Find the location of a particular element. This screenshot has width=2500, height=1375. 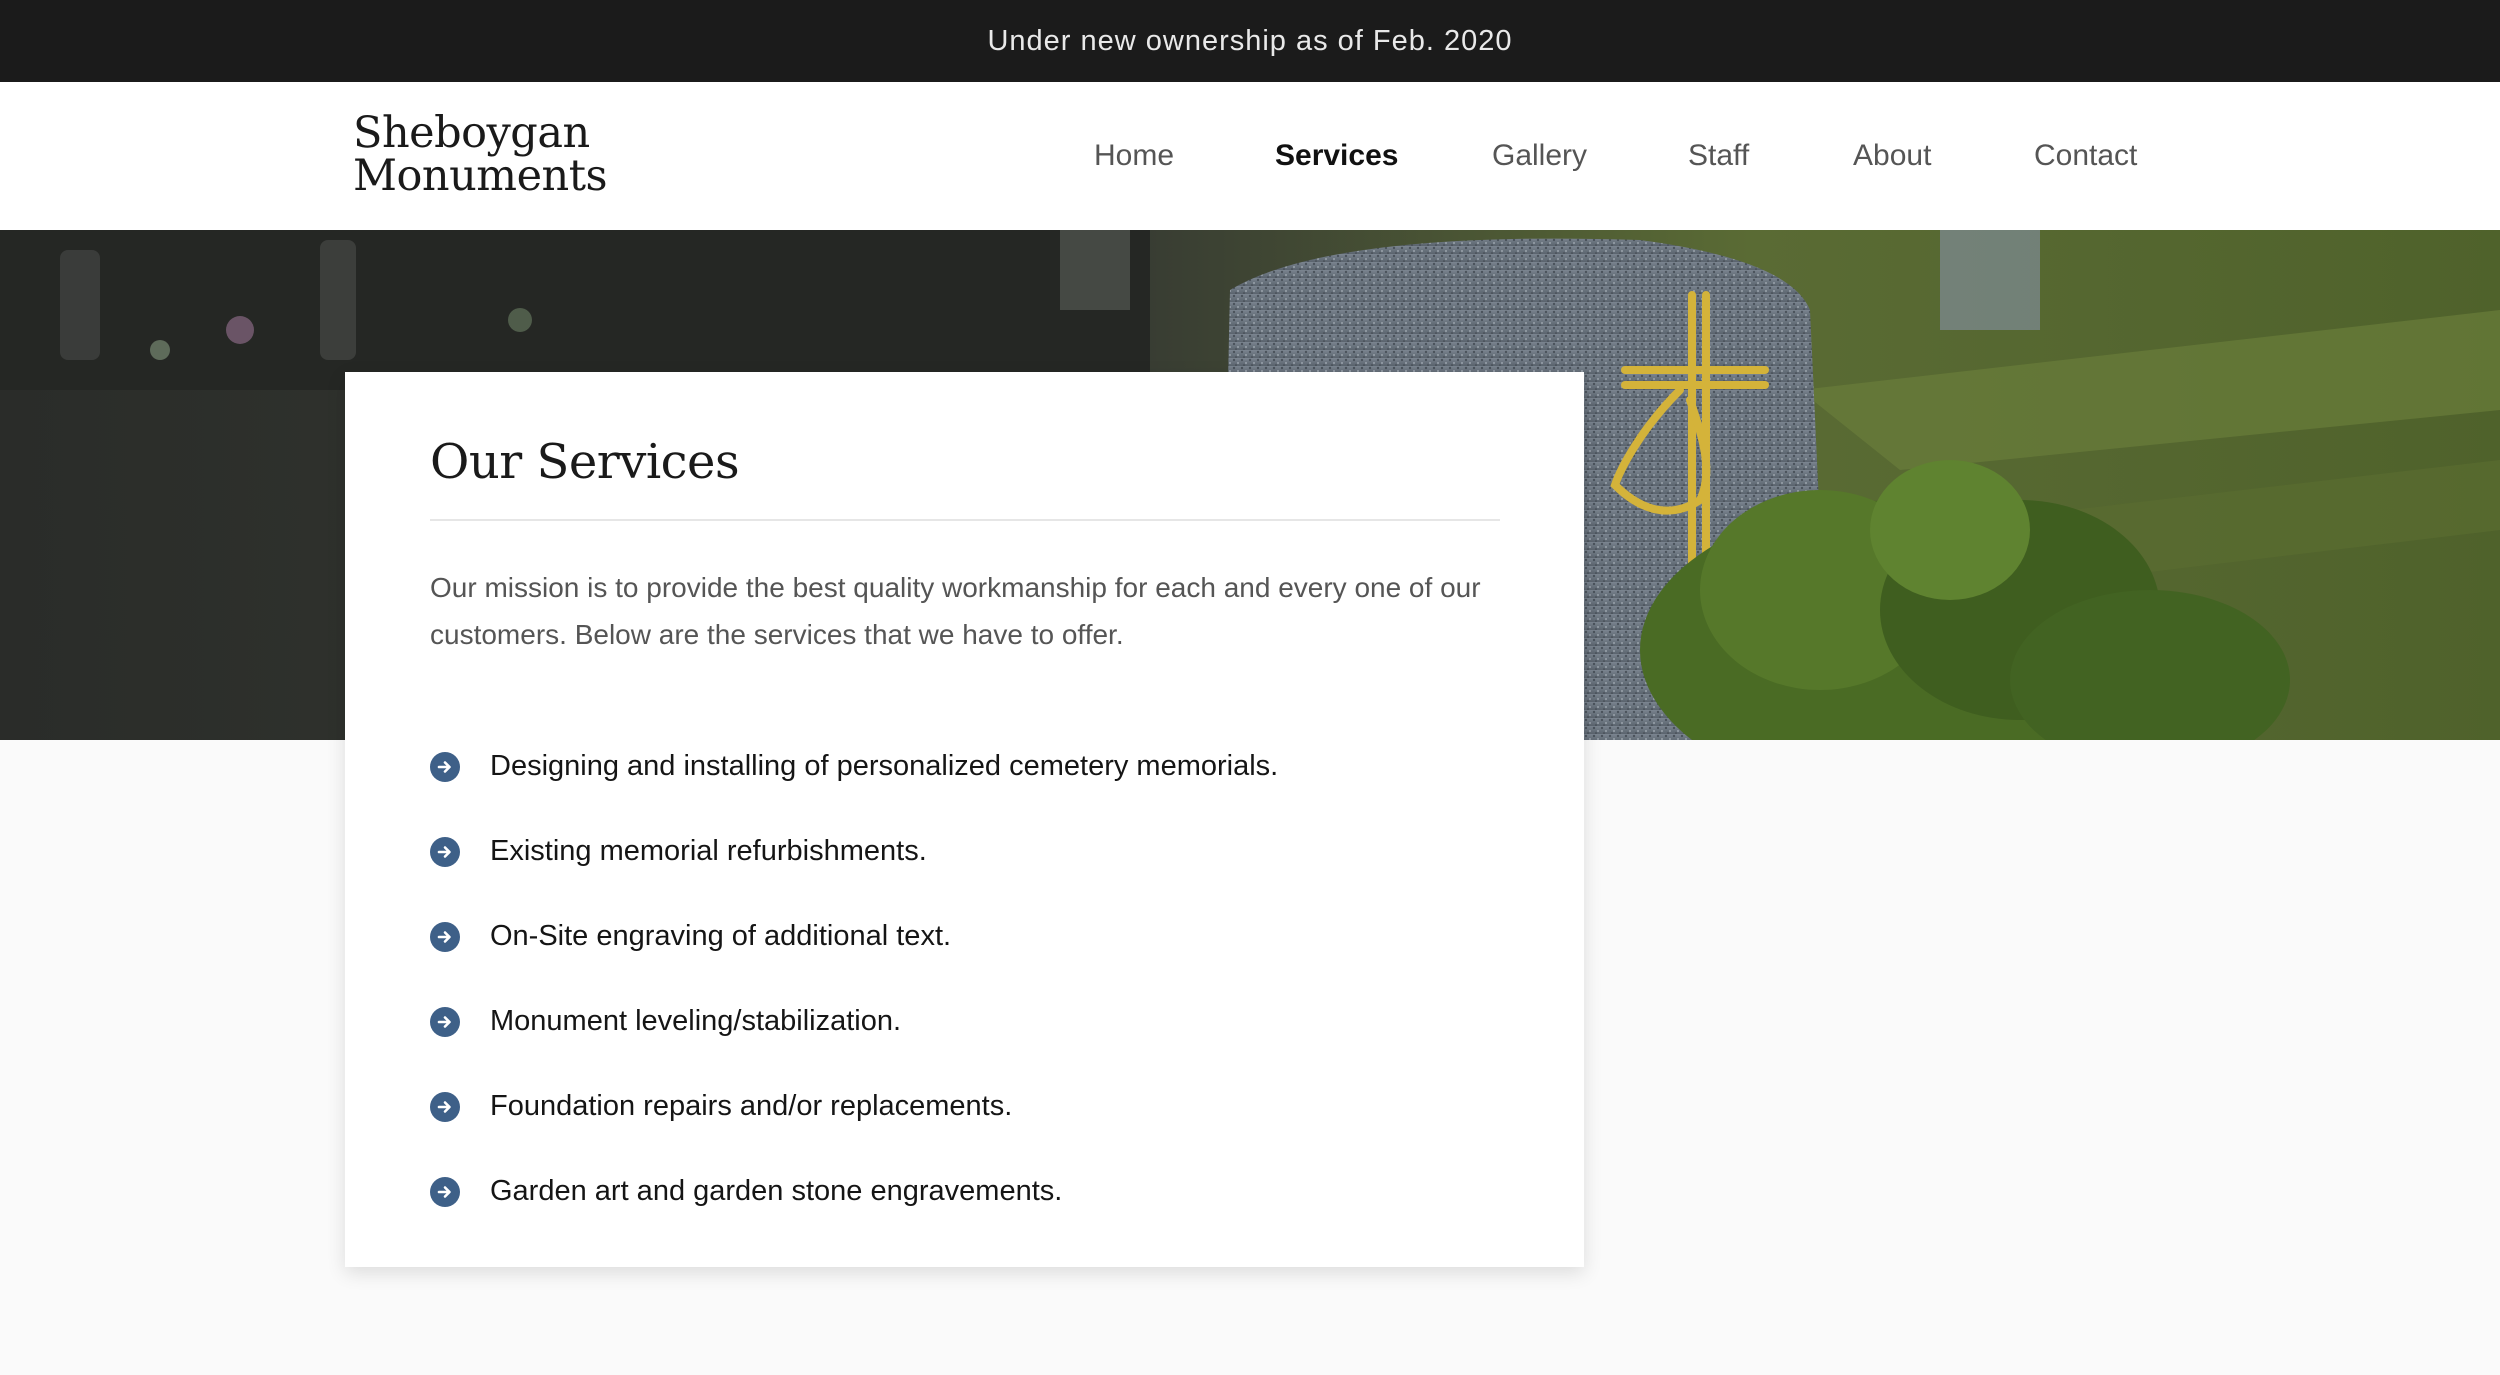

nav-gallery: Gallery is located at coordinates (1539, 156).